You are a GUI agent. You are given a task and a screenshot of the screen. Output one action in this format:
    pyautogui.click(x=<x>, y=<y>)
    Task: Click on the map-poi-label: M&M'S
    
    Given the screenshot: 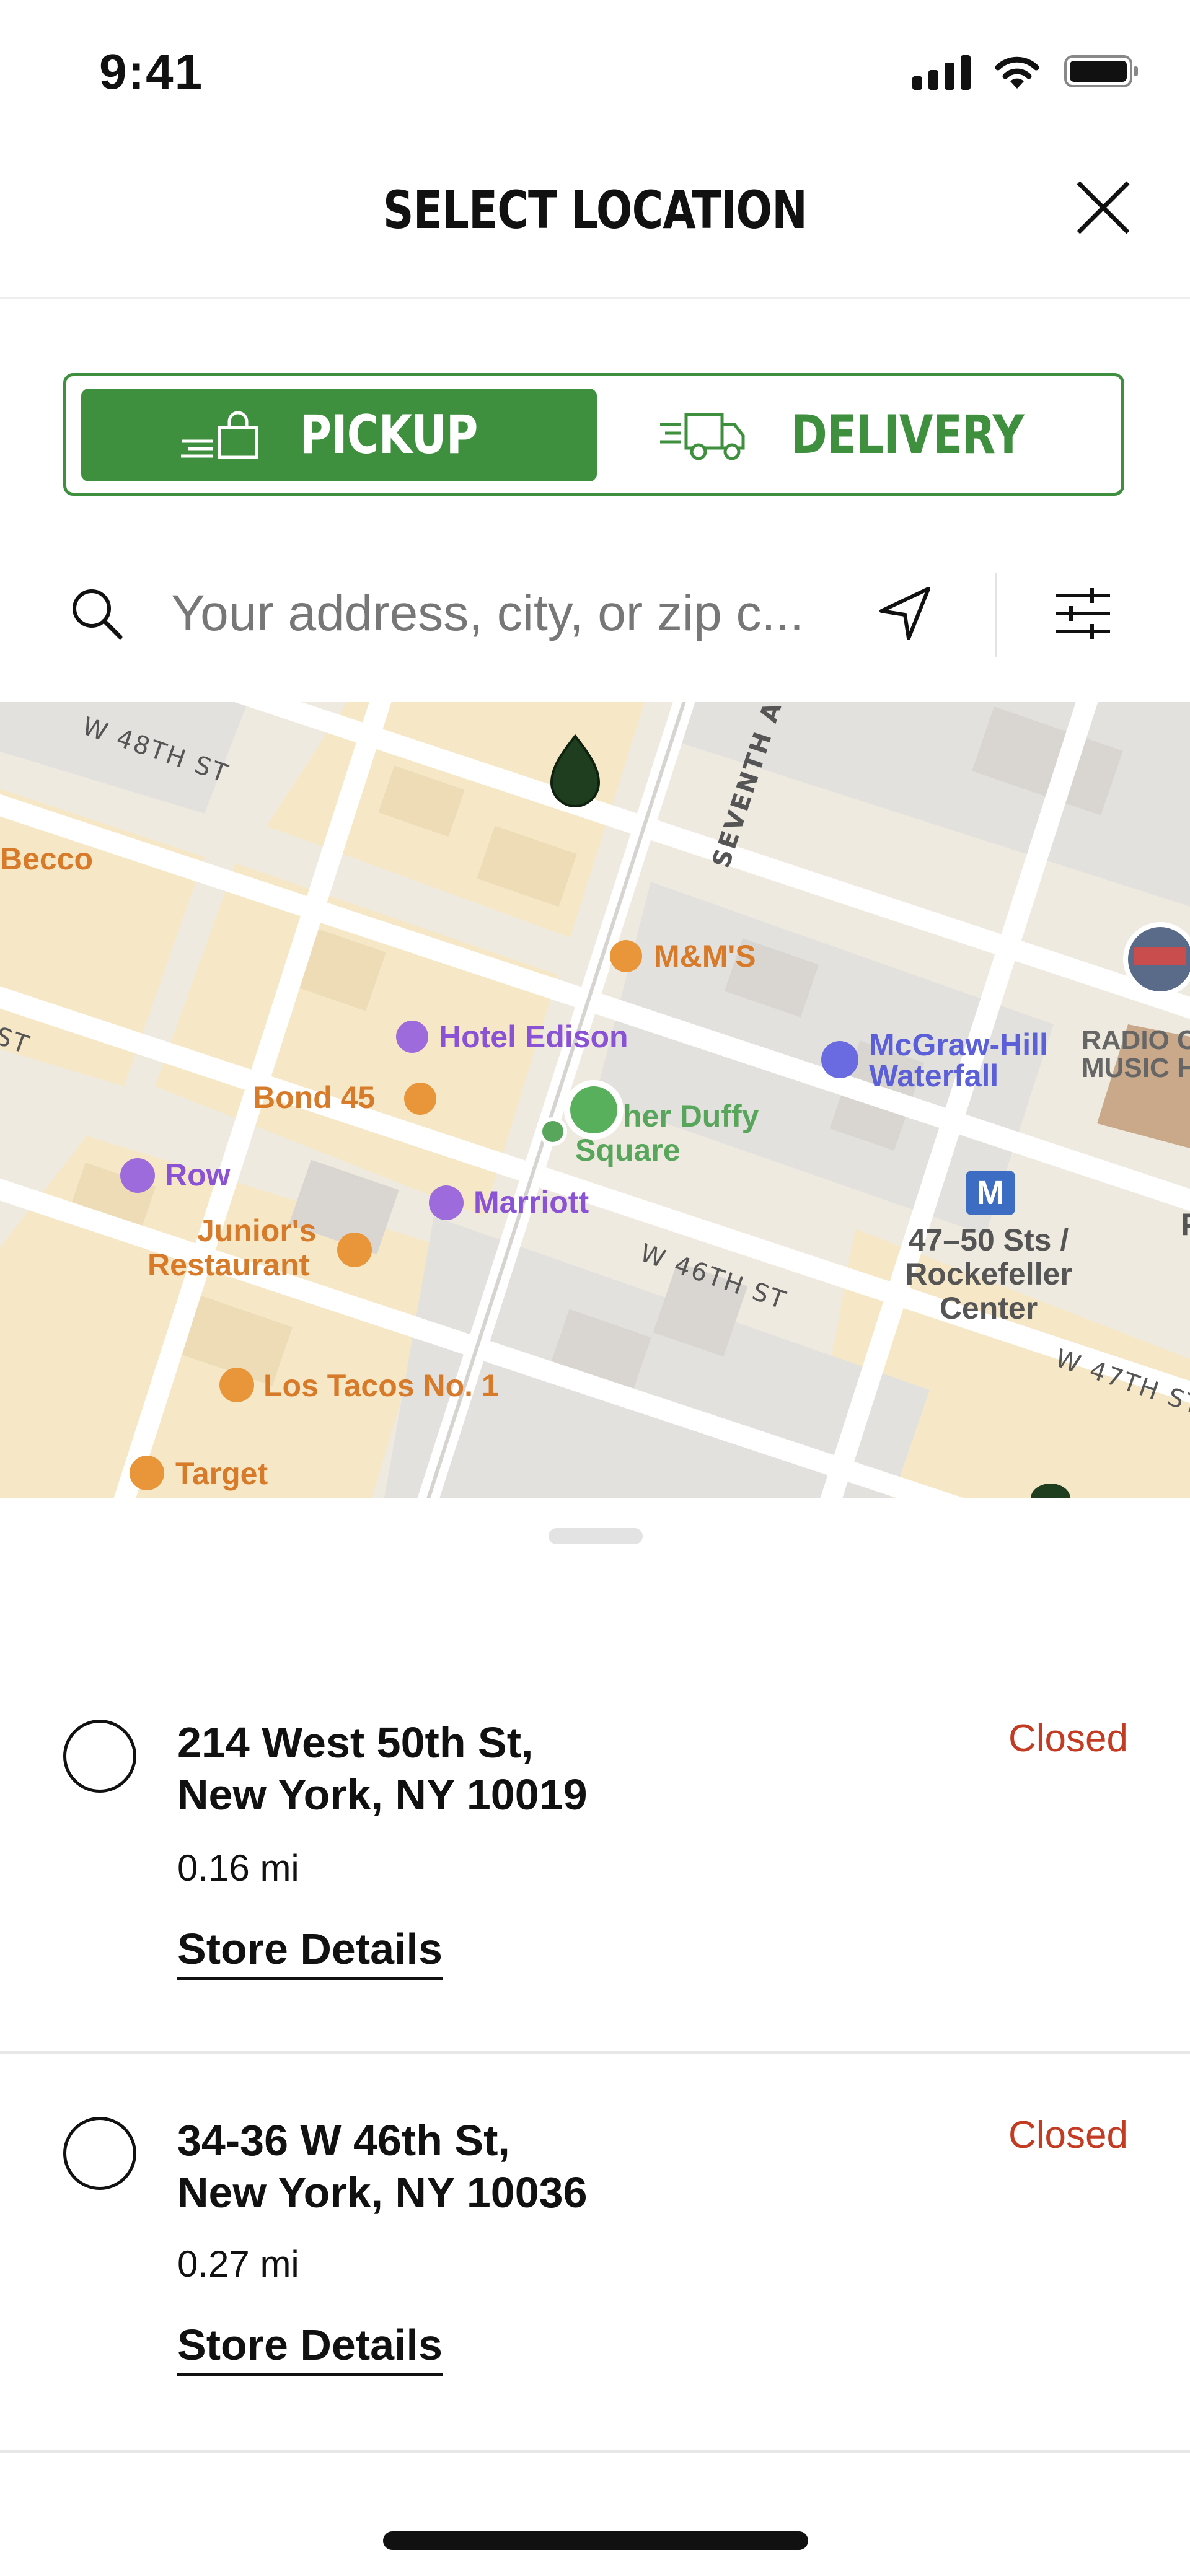 What is the action you would take?
    pyautogui.click(x=705, y=957)
    